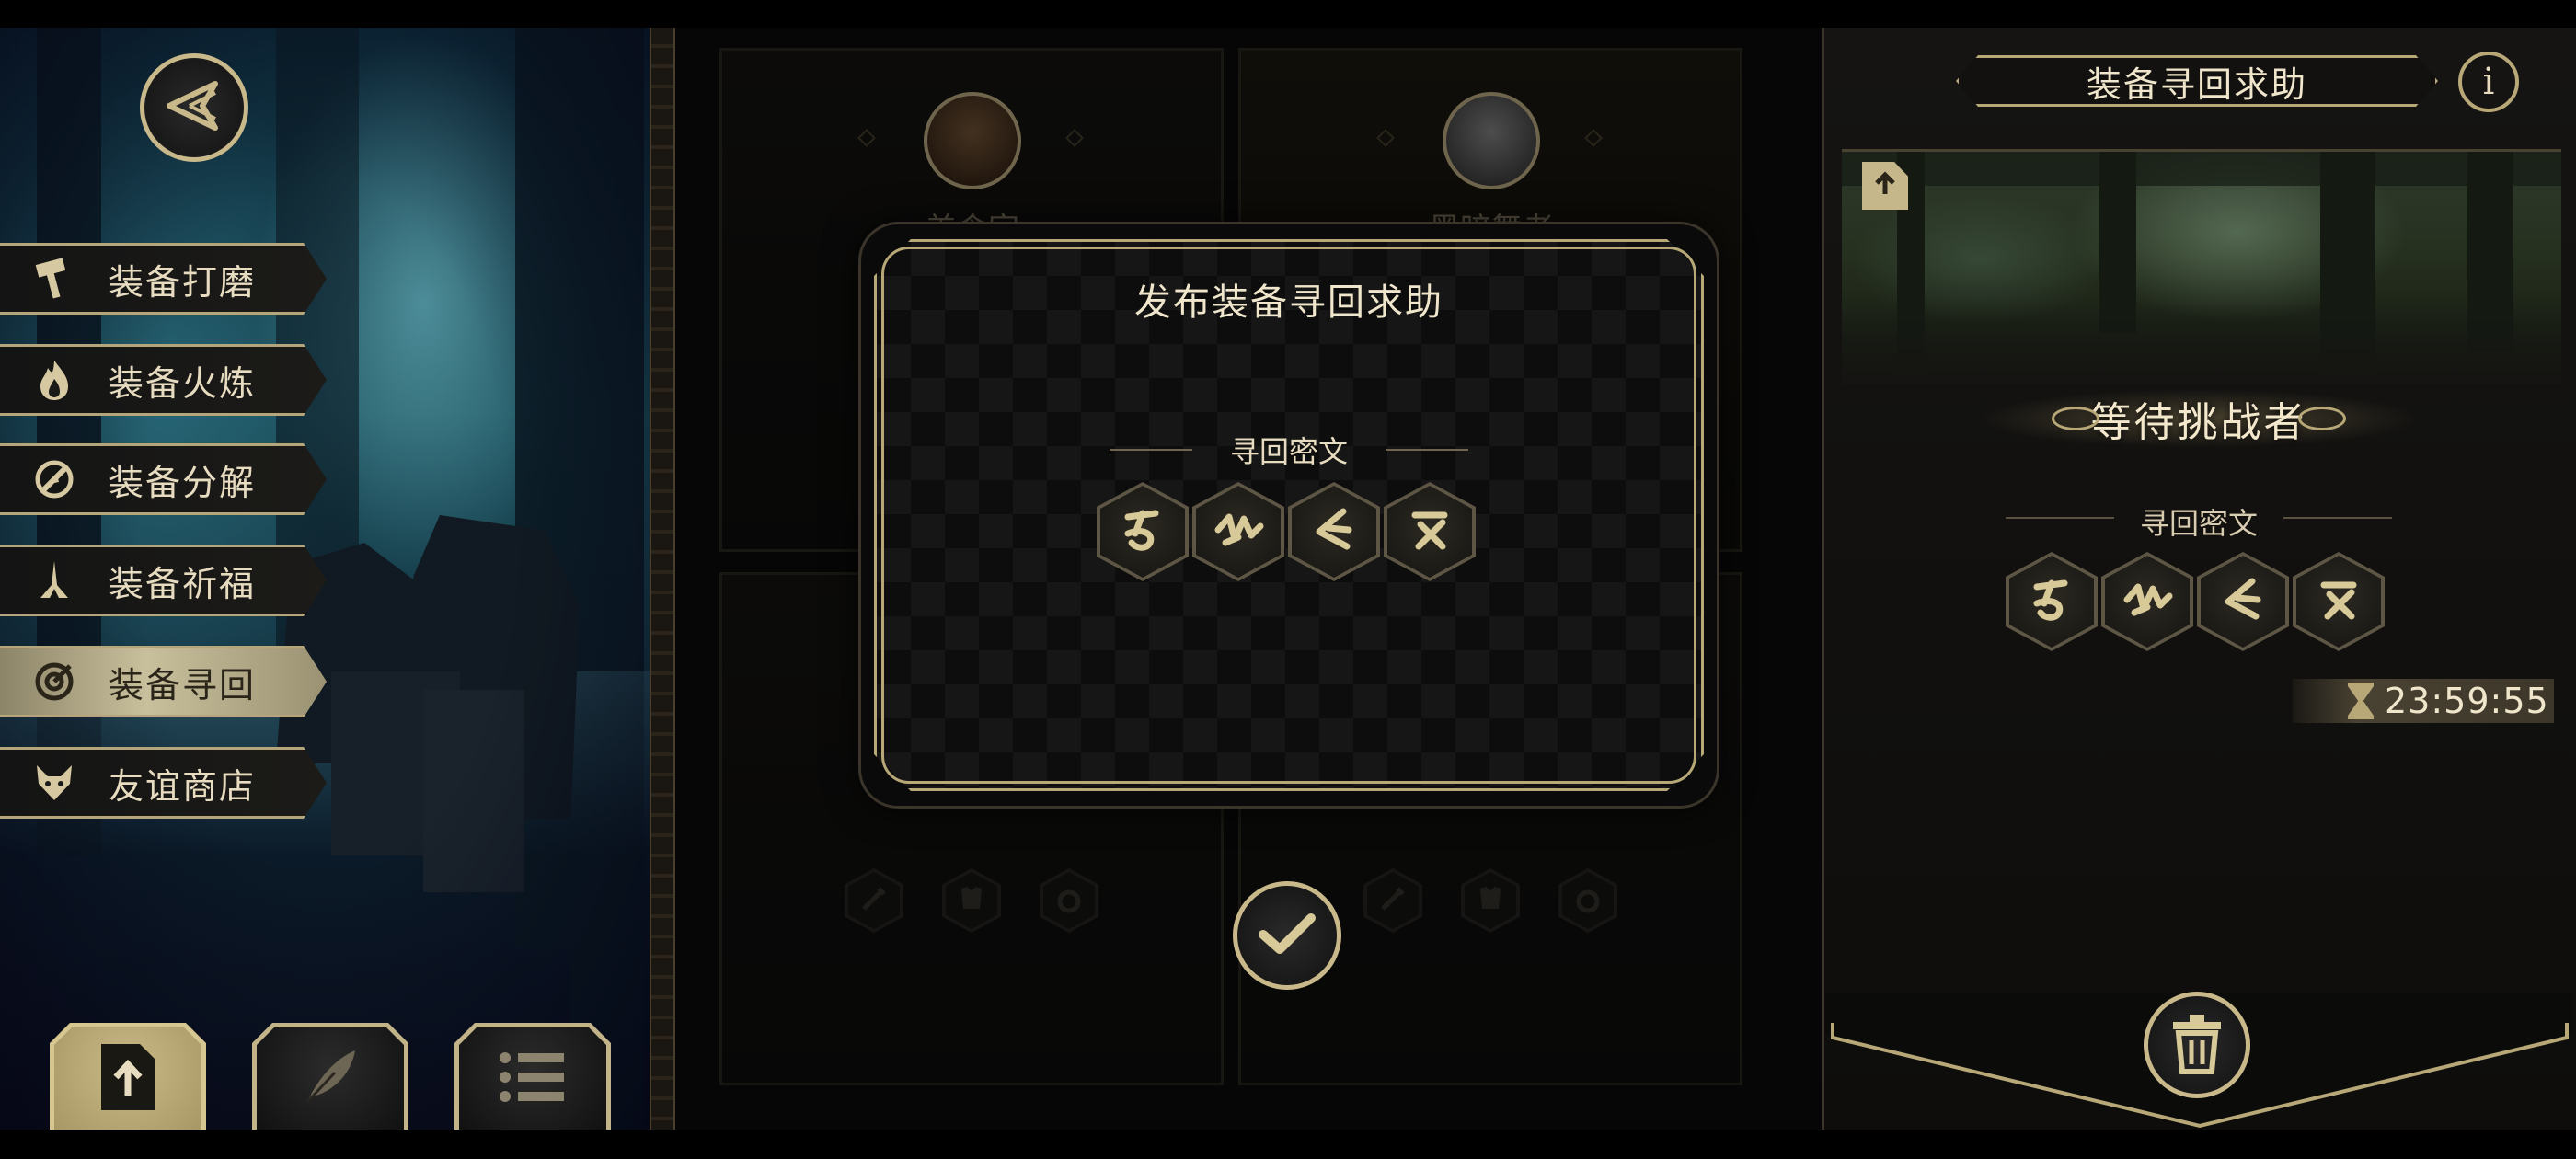 This screenshot has width=2576, height=1159. I want to click on publish-button, so click(128, 1076).